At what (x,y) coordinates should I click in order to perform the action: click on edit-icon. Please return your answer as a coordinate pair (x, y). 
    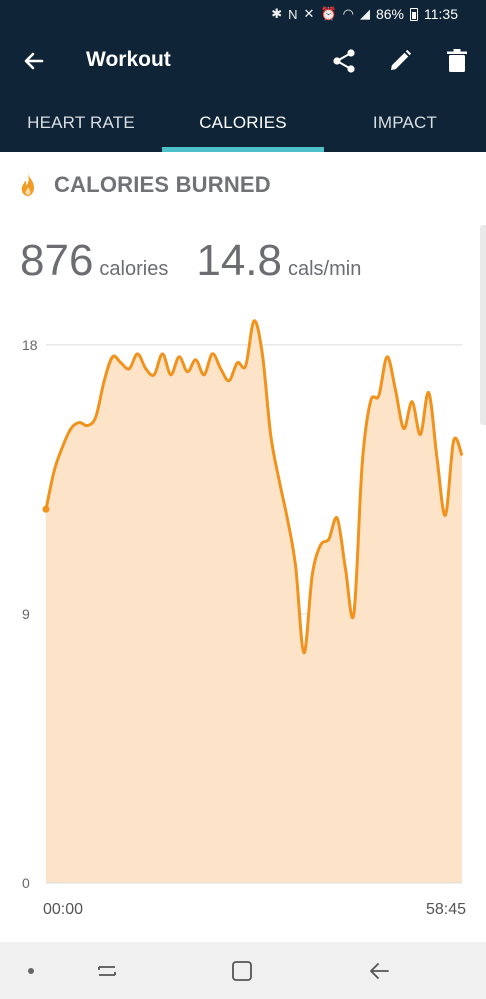
    Looking at the image, I should click on (400, 61).